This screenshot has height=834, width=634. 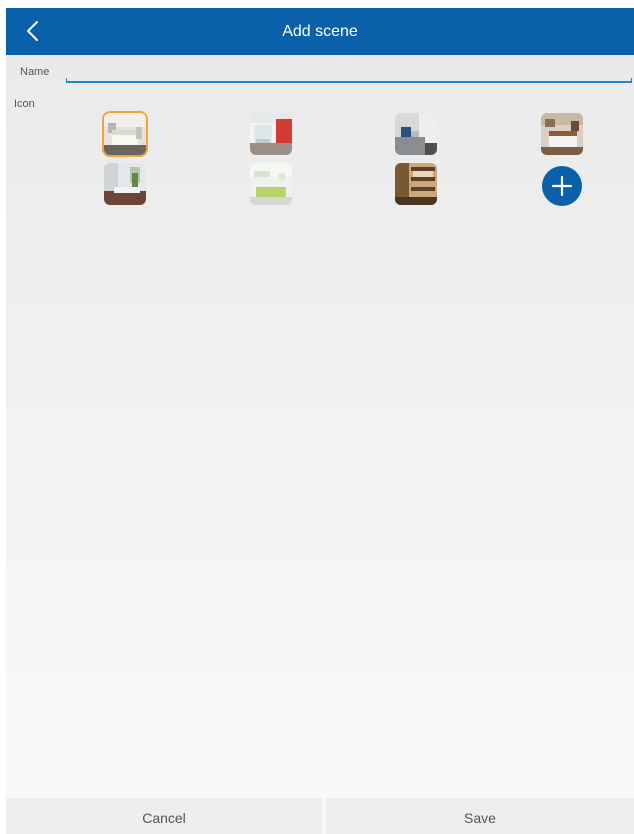 I want to click on cancel-button: Cancel, so click(x=164, y=816).